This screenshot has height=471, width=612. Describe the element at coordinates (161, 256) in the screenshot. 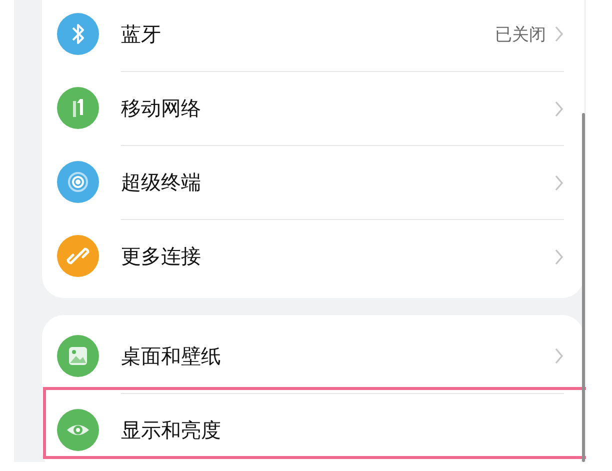

I see `setting-label: 更多连接` at that location.